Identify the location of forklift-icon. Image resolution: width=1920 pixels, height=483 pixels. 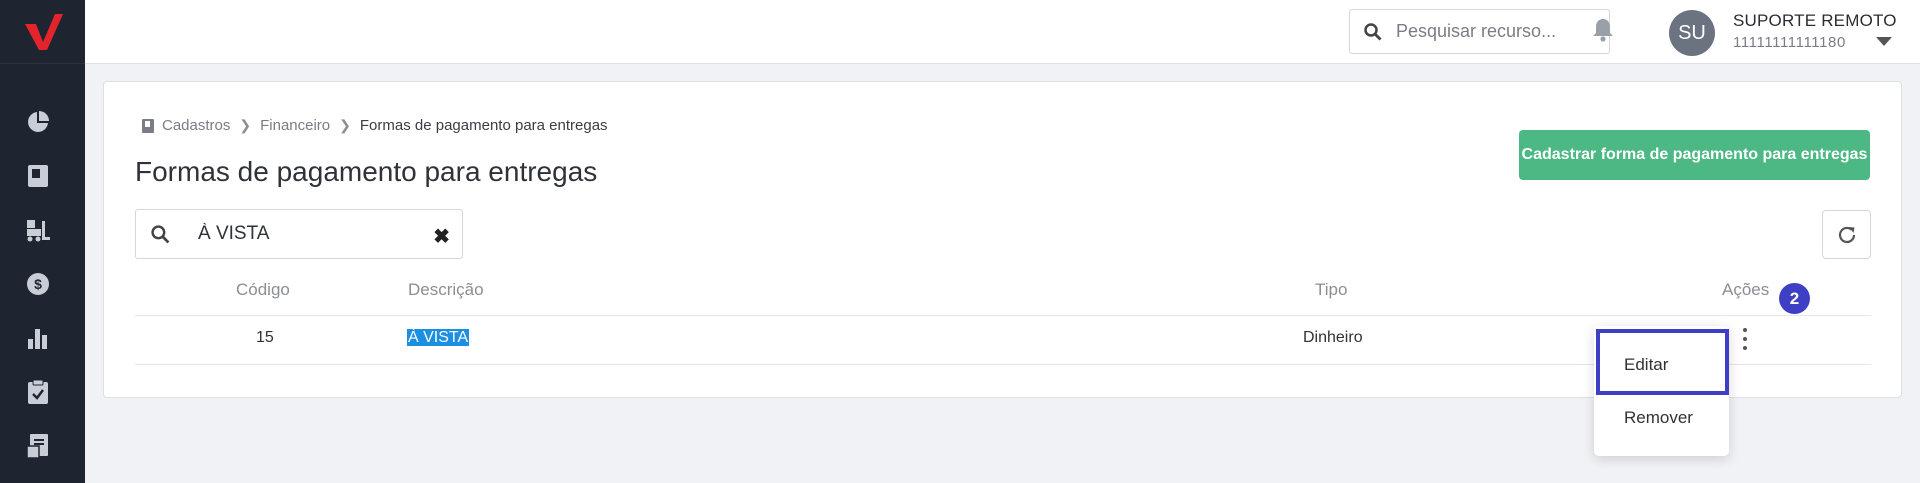
(38, 230).